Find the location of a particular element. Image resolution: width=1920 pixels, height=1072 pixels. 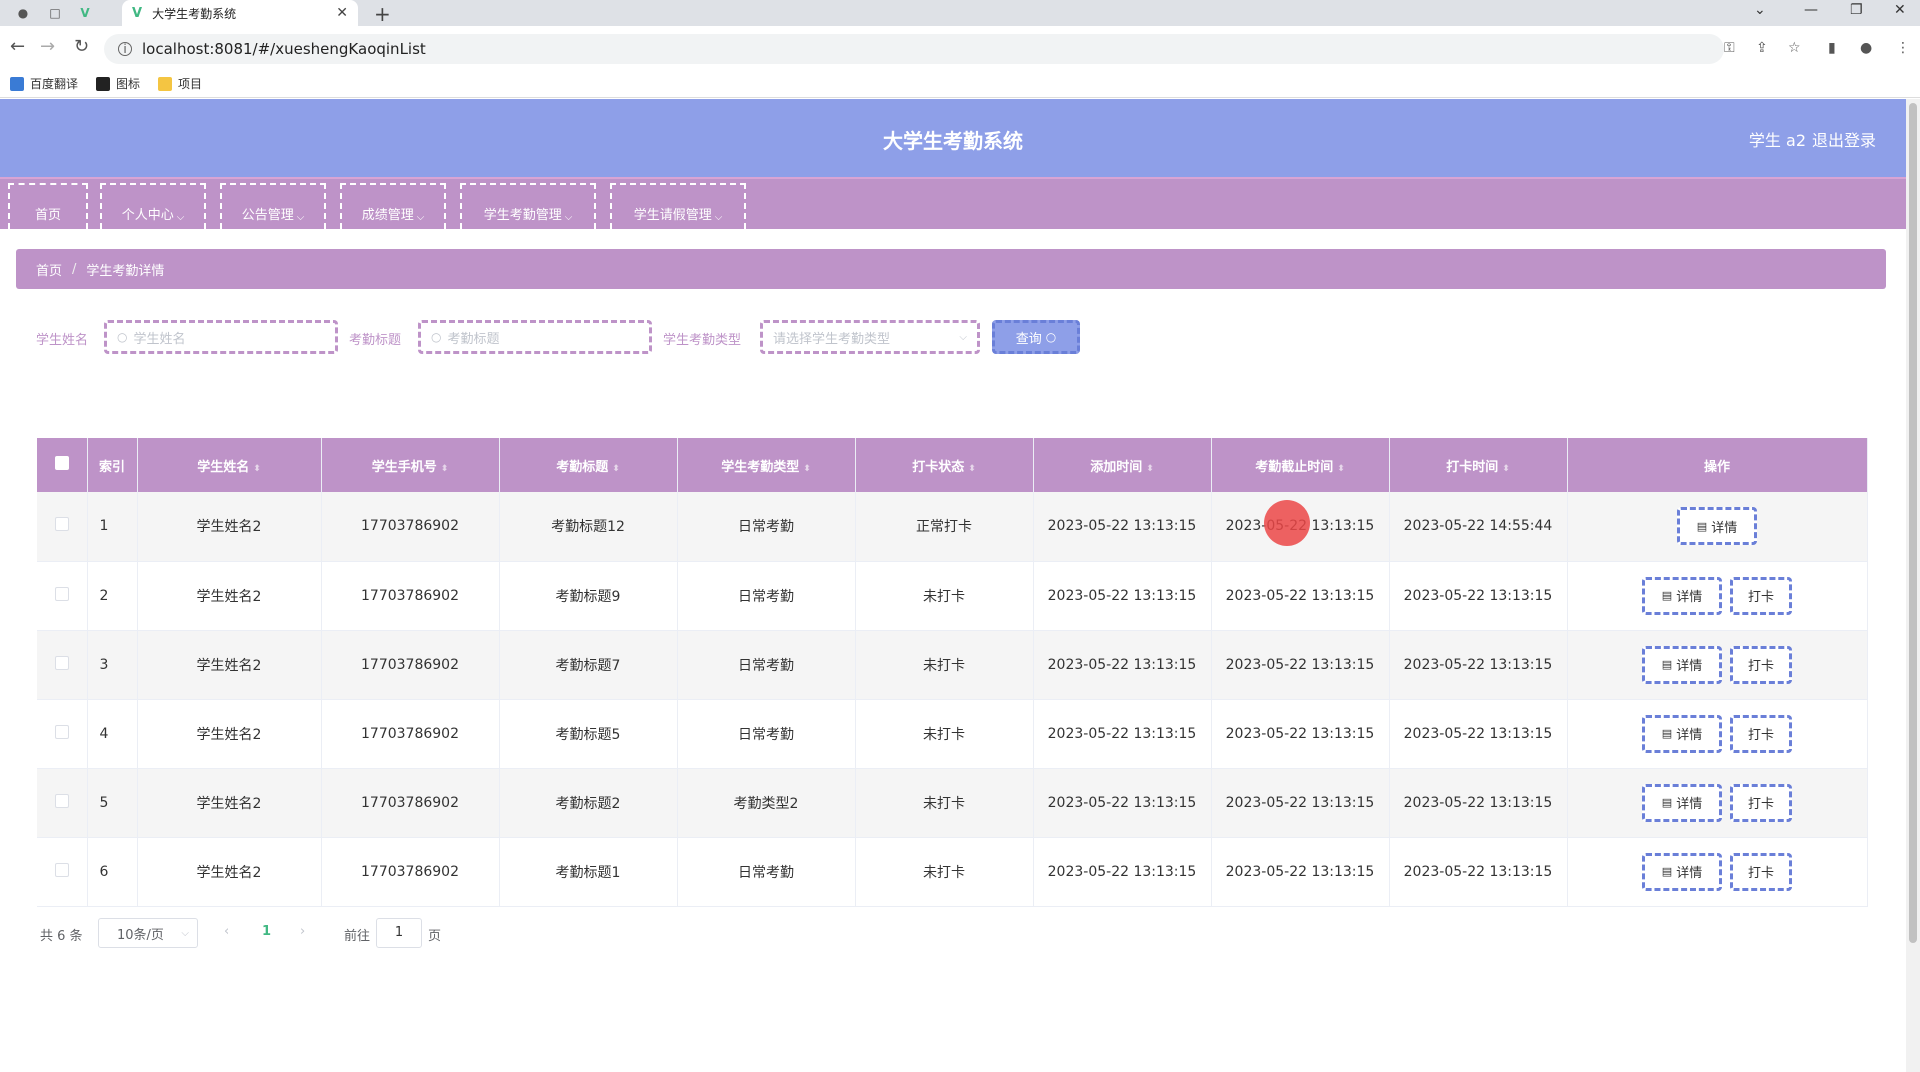

tab-title: 大学生考勤系统 is located at coordinates (194, 13).